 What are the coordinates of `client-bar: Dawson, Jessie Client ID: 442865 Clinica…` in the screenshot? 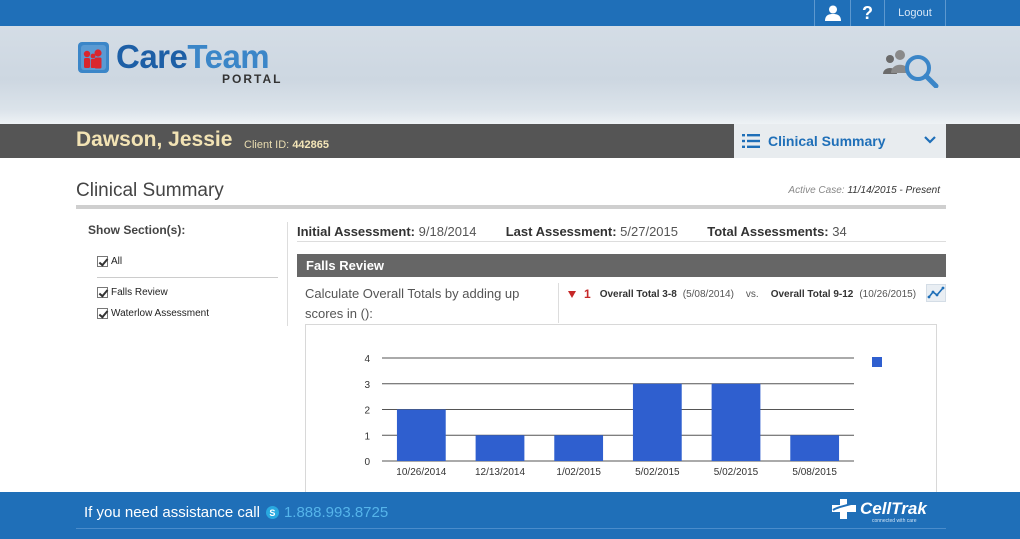 It's located at (510, 141).